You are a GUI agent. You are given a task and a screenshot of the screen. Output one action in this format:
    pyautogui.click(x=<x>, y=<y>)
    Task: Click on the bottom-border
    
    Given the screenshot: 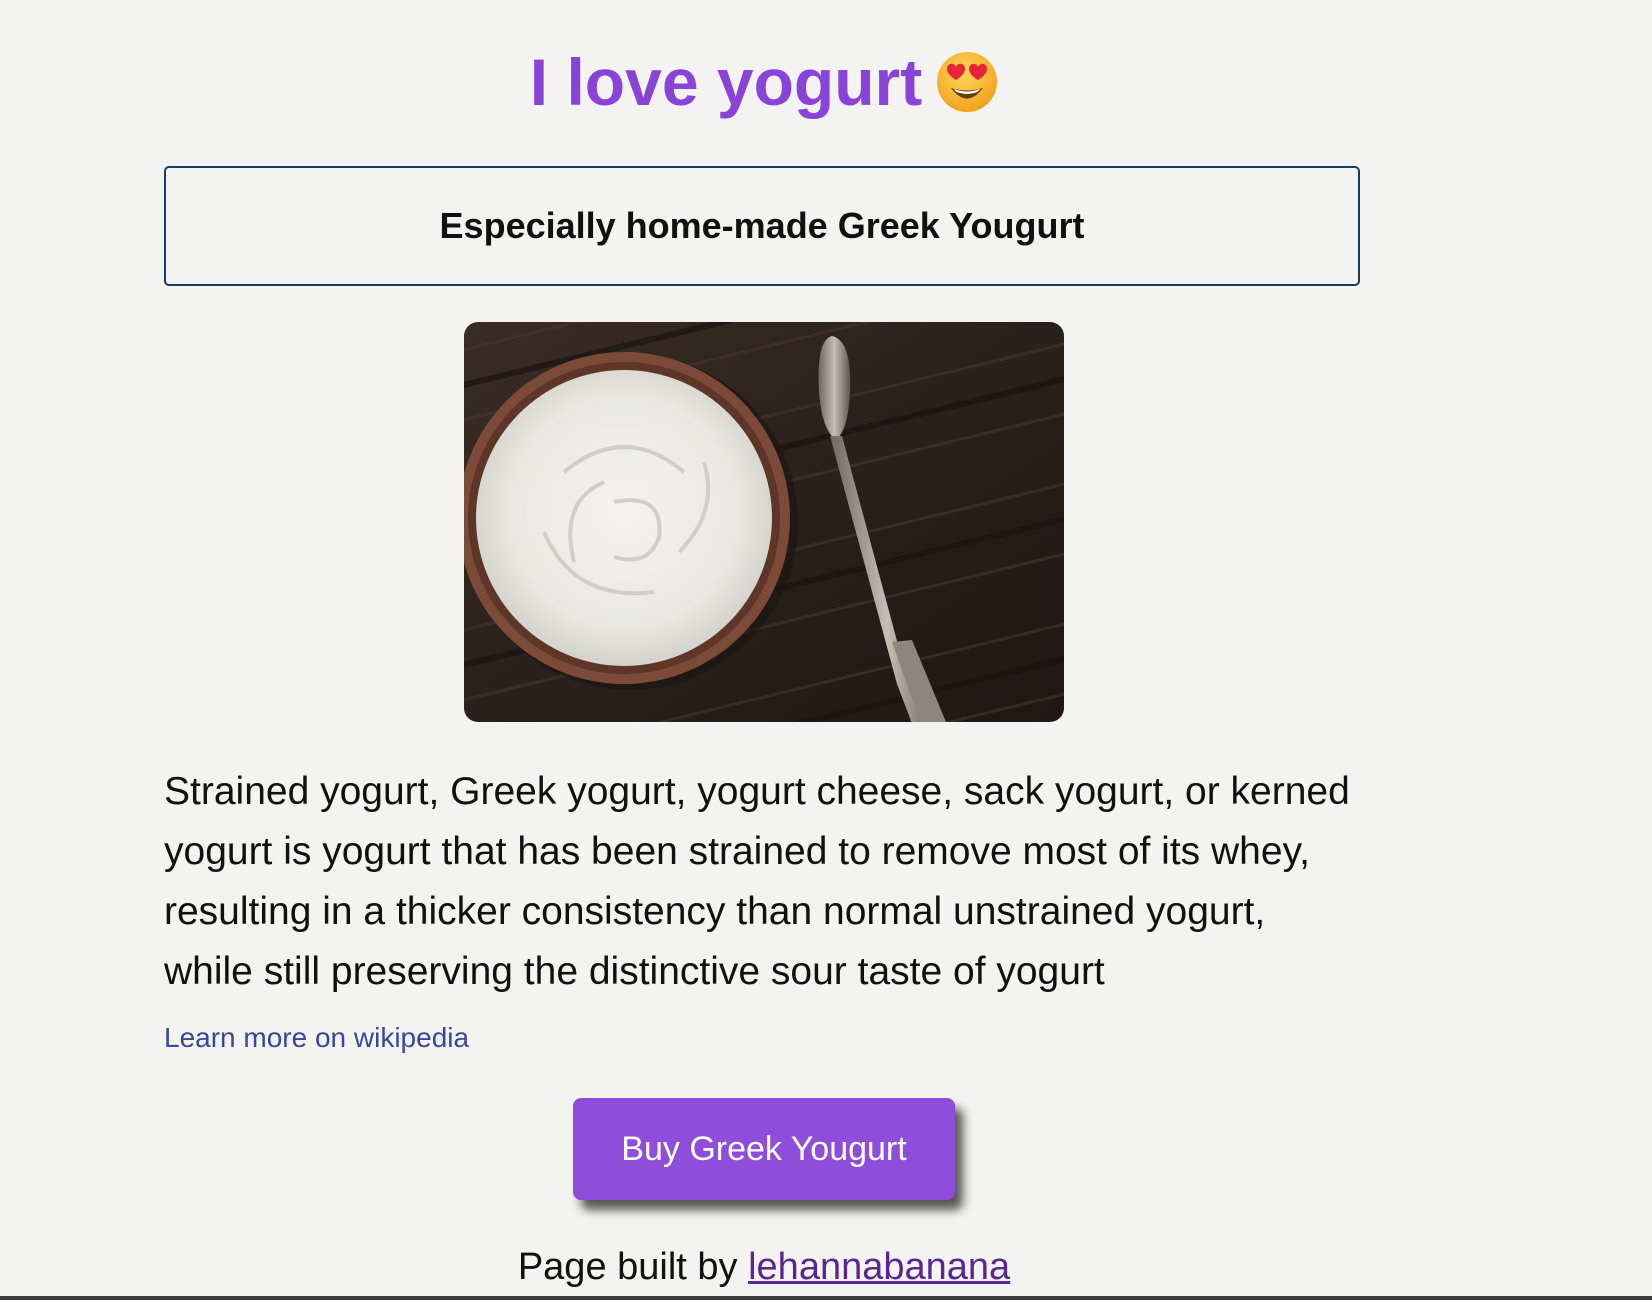 What is the action you would take?
    pyautogui.click(x=826, y=1298)
    